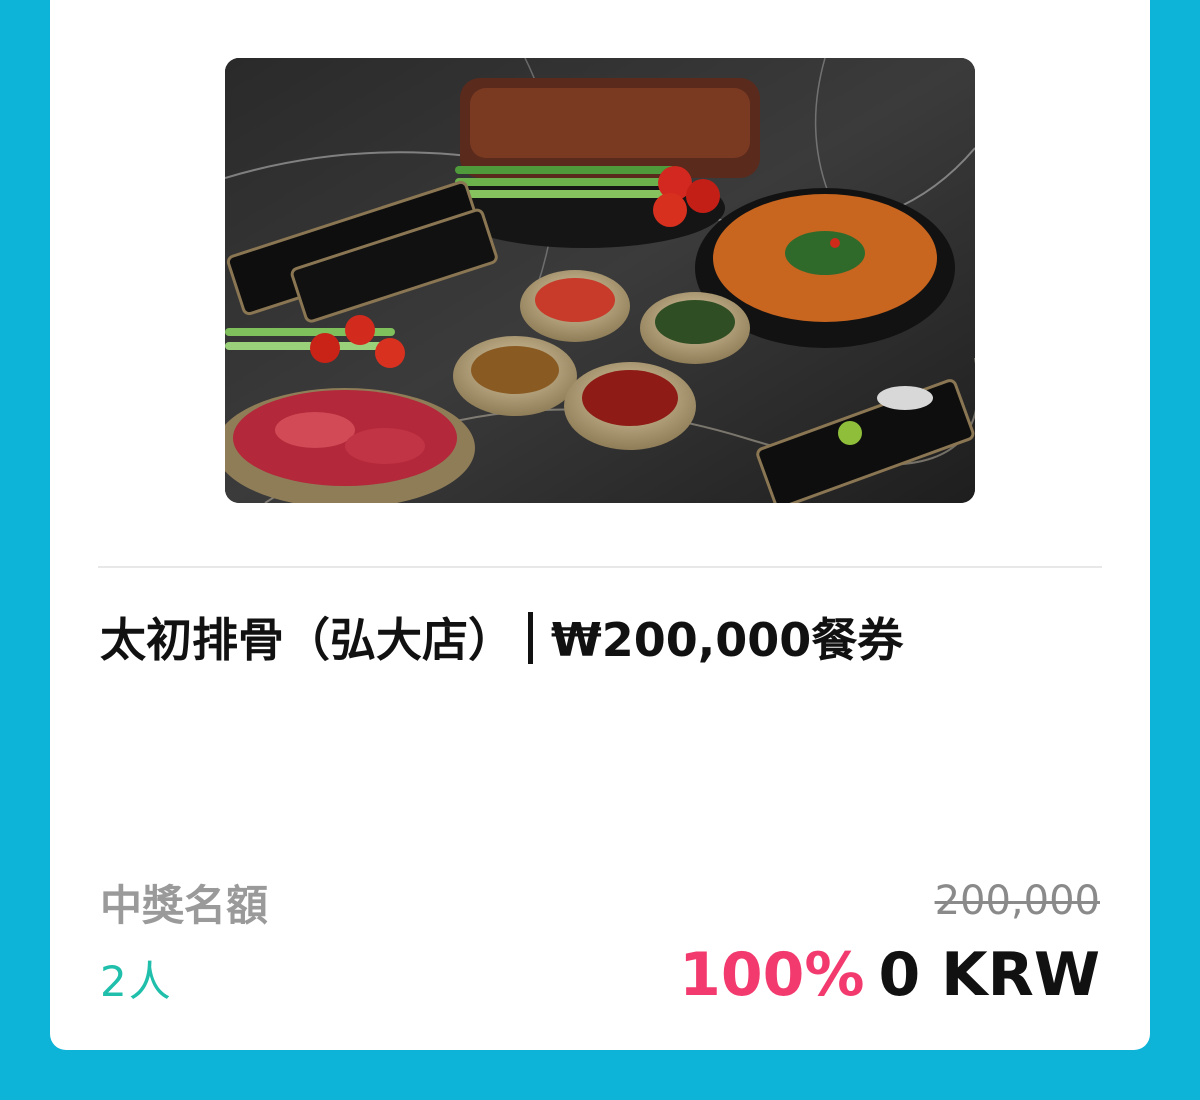 The image size is (1200, 1100). Describe the element at coordinates (600, 567) in the screenshot. I see `divider` at that location.